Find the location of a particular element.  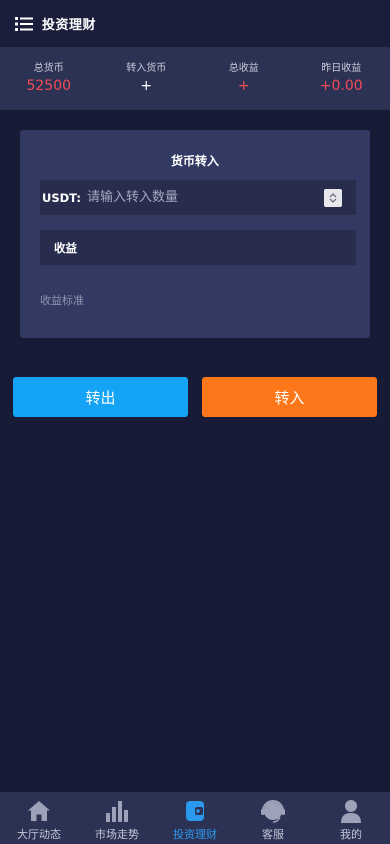

amount-input is located at coordinates (202, 197).